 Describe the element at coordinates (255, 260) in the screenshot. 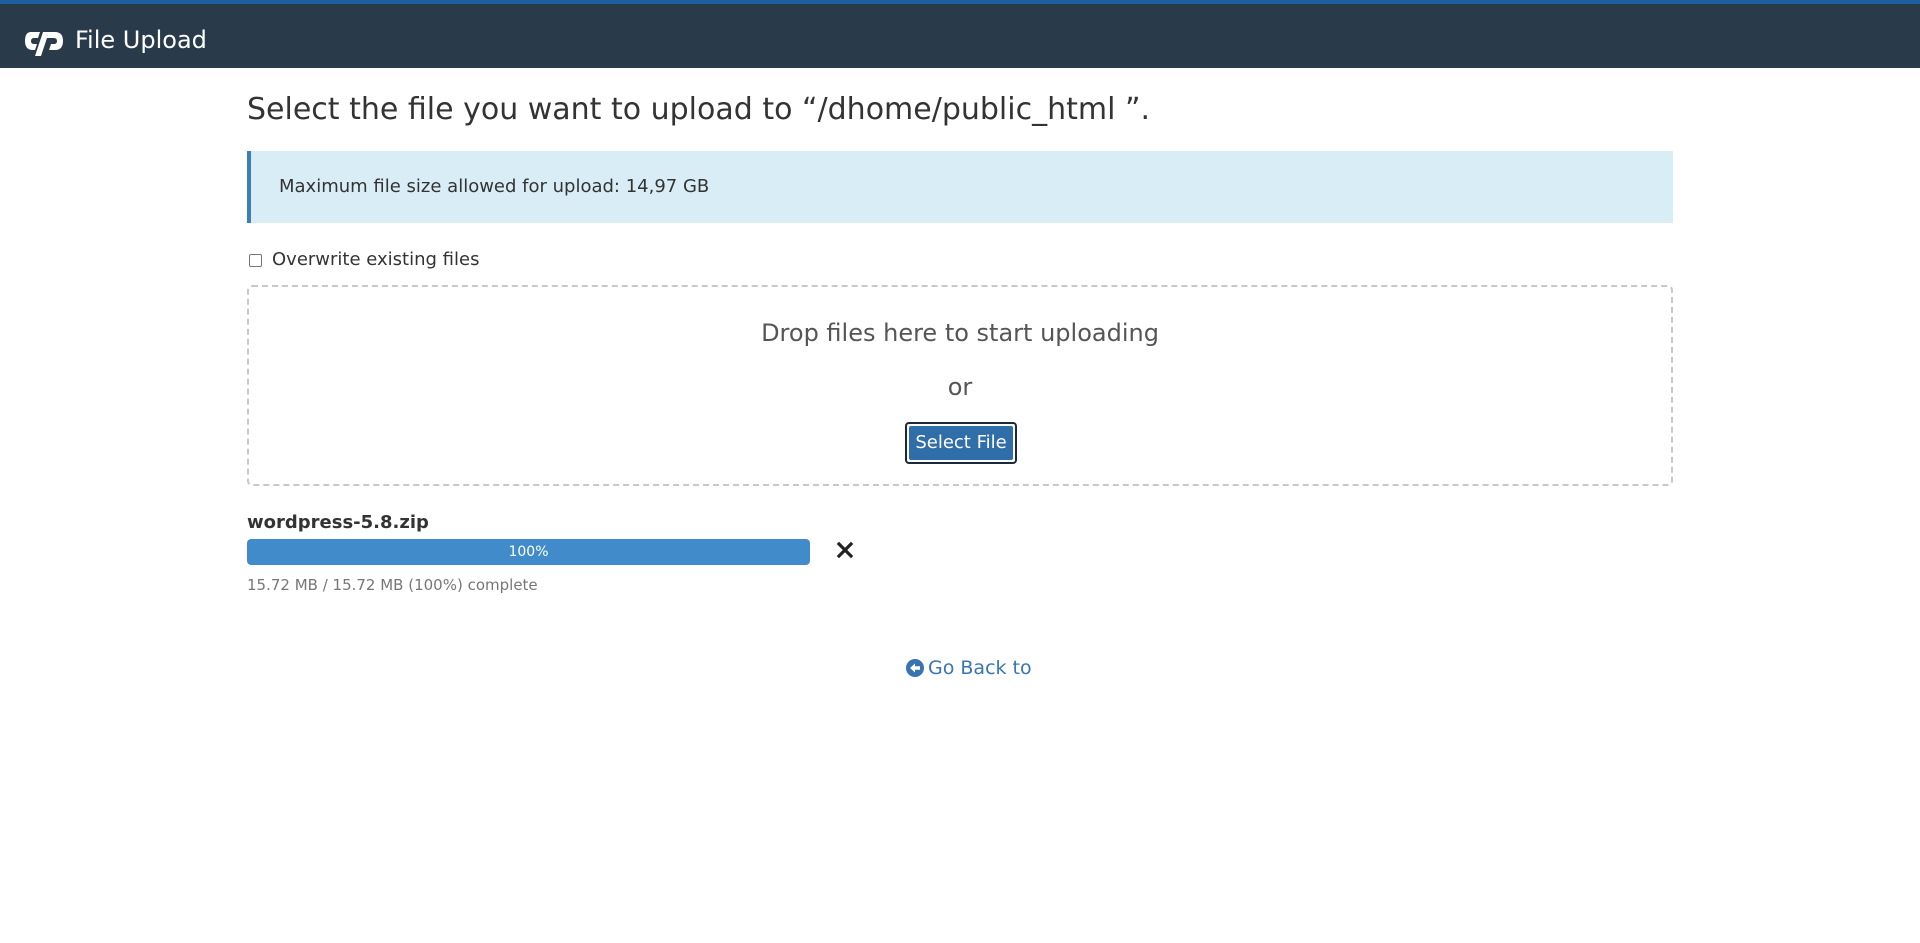

I see `overwrite-checkbox` at that location.